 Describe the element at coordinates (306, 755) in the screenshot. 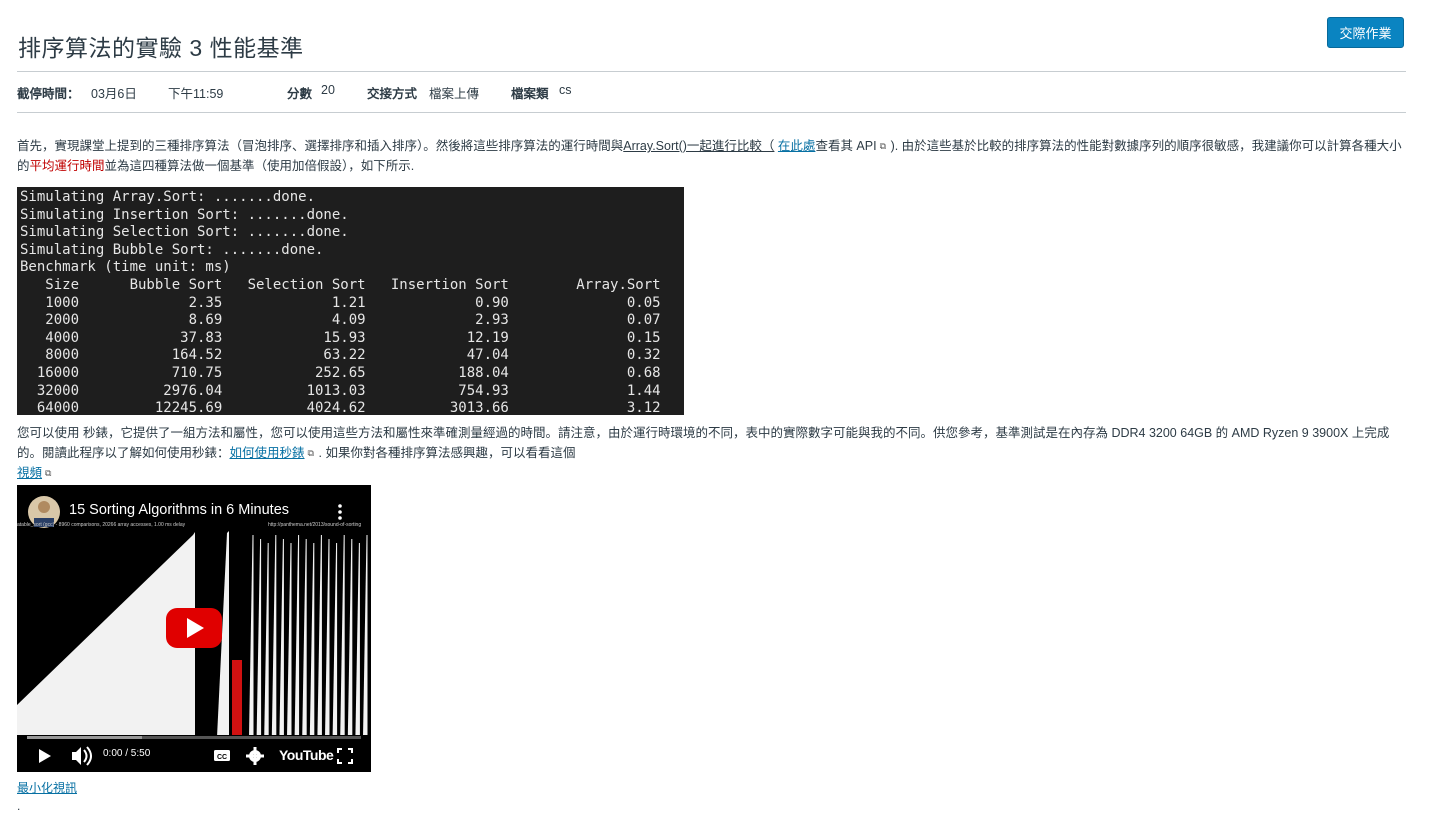

I see `youtube-logo: YouTube` at that location.